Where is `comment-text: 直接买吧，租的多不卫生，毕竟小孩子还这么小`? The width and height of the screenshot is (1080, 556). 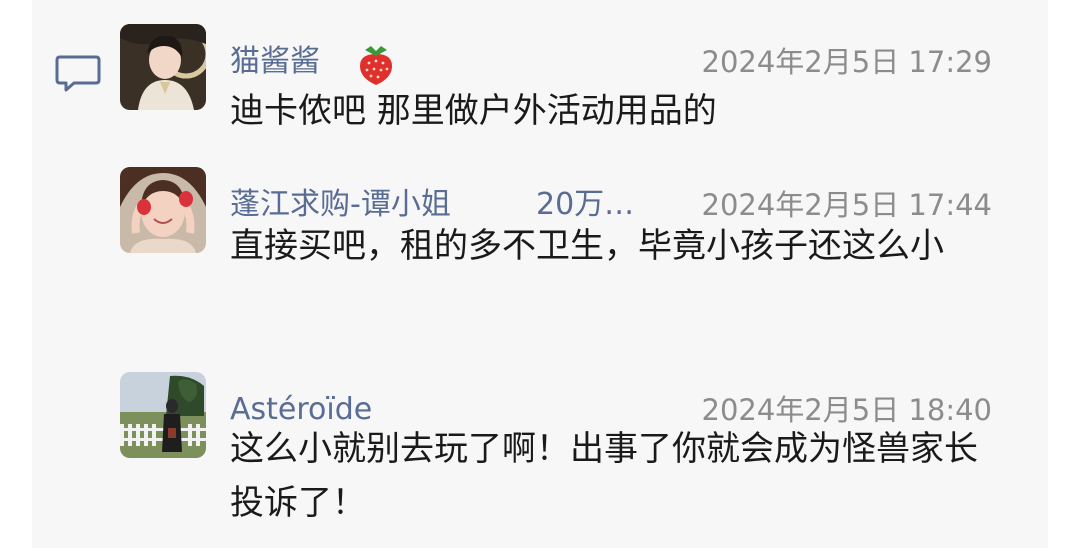
comment-text: 直接买吧，租的多不卫生，毕竟小孩子还这么小 is located at coordinates (587, 246).